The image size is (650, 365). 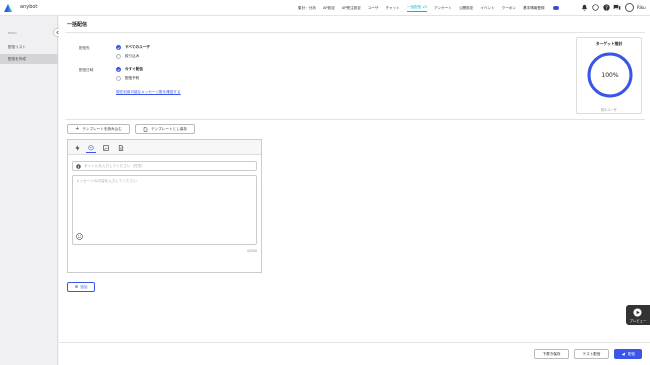 I want to click on timing-option-scheduled: 配信予約, so click(x=127, y=78).